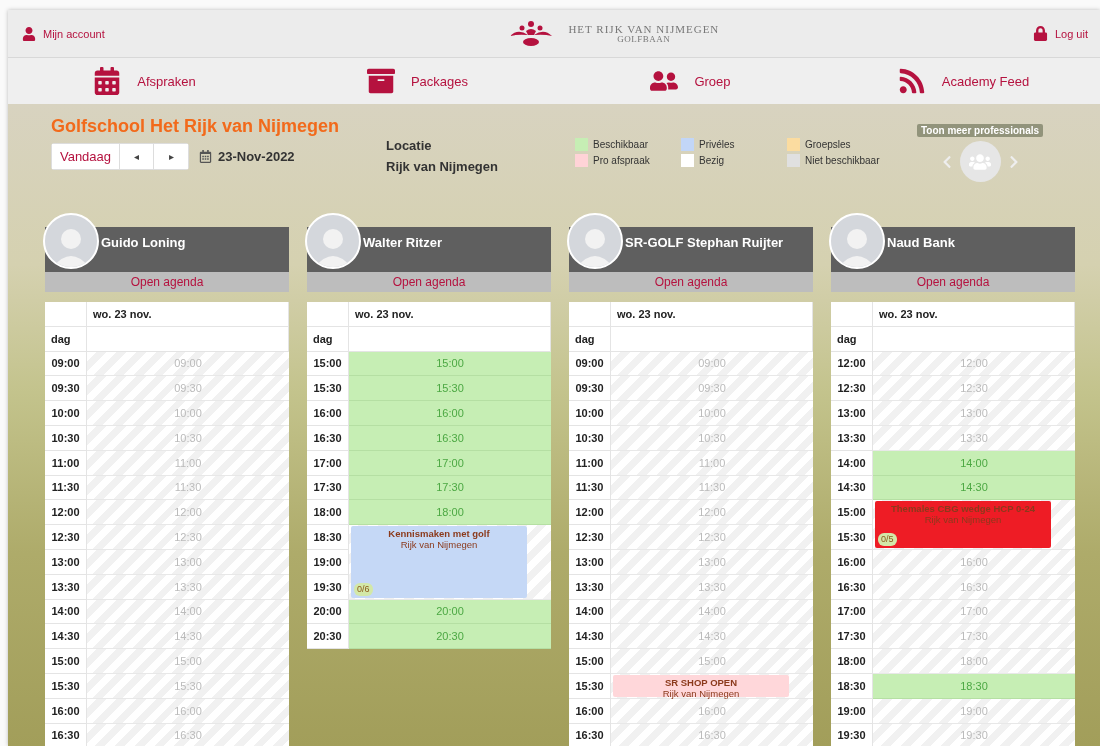 Image resolution: width=1100 pixels, height=746 pixels. Describe the element at coordinates (980, 161) in the screenshot. I see `group-button` at that location.